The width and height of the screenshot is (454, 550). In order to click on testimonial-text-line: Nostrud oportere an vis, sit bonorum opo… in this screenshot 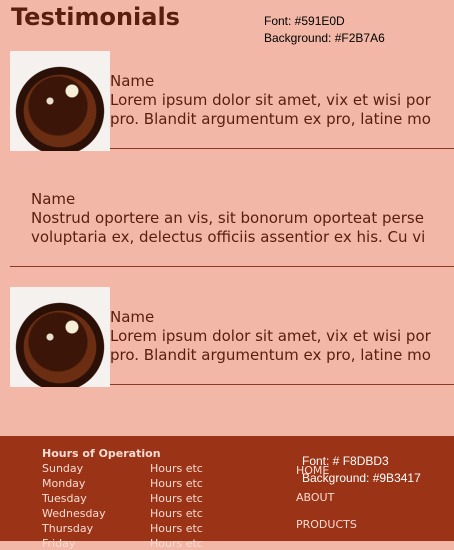, I will do `click(227, 218)`.